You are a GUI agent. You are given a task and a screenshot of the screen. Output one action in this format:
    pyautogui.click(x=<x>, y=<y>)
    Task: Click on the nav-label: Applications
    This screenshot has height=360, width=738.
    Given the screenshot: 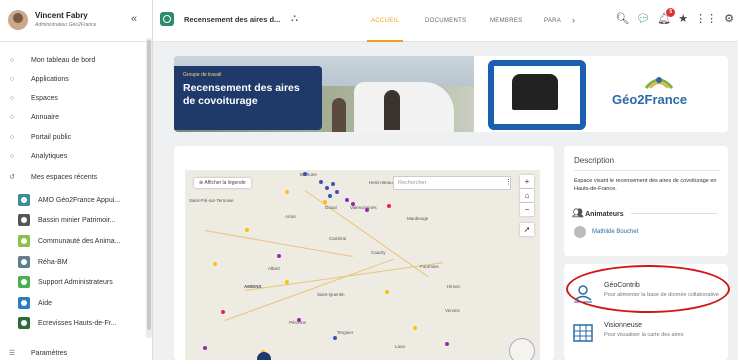 What is the action you would take?
    pyautogui.click(x=50, y=79)
    